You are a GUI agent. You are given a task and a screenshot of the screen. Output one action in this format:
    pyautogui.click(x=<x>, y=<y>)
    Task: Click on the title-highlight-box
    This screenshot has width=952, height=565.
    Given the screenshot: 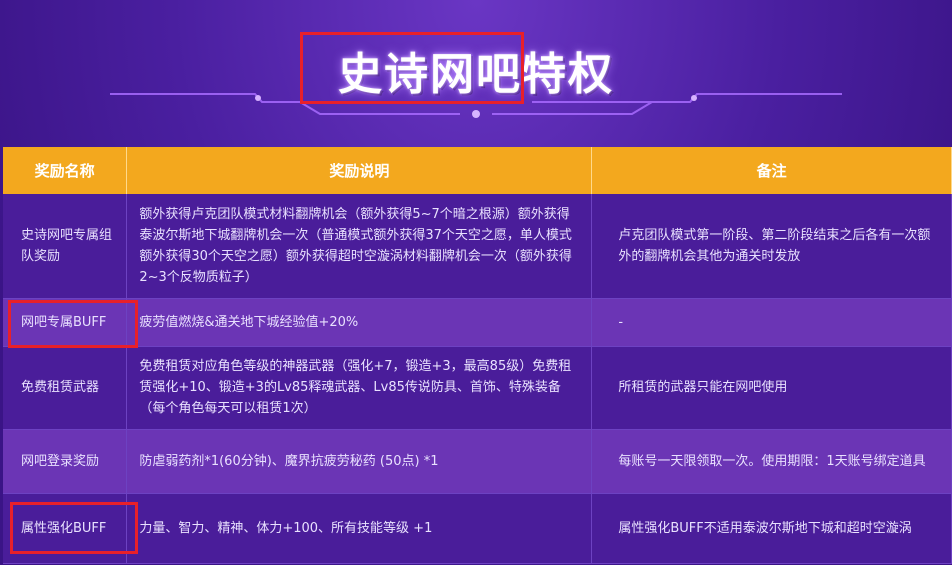 What is the action you would take?
    pyautogui.click(x=412, y=68)
    